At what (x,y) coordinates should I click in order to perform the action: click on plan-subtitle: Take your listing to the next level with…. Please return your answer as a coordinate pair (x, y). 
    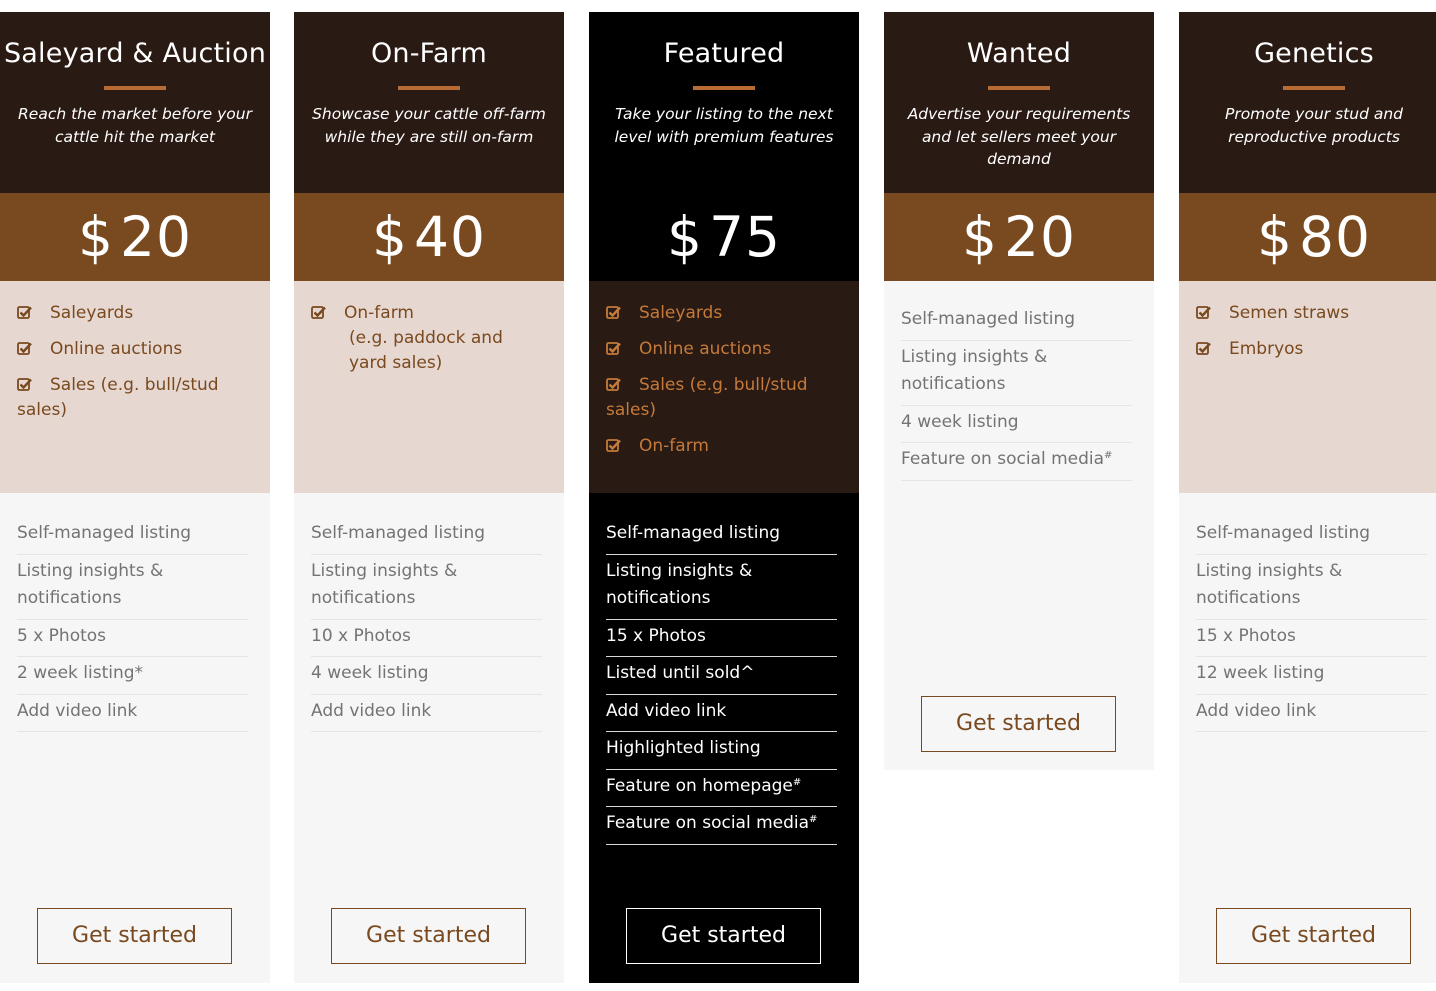
    Looking at the image, I should click on (724, 125).